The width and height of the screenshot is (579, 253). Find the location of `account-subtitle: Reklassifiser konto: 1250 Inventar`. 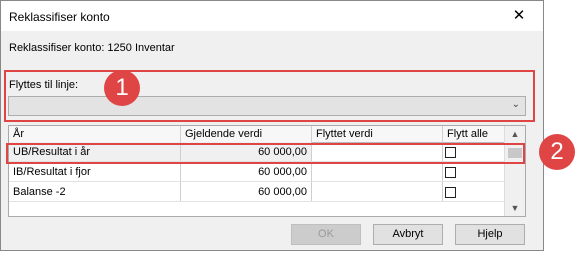

account-subtitle: Reklassifiser konto: 1250 Inventar is located at coordinates (92, 48).